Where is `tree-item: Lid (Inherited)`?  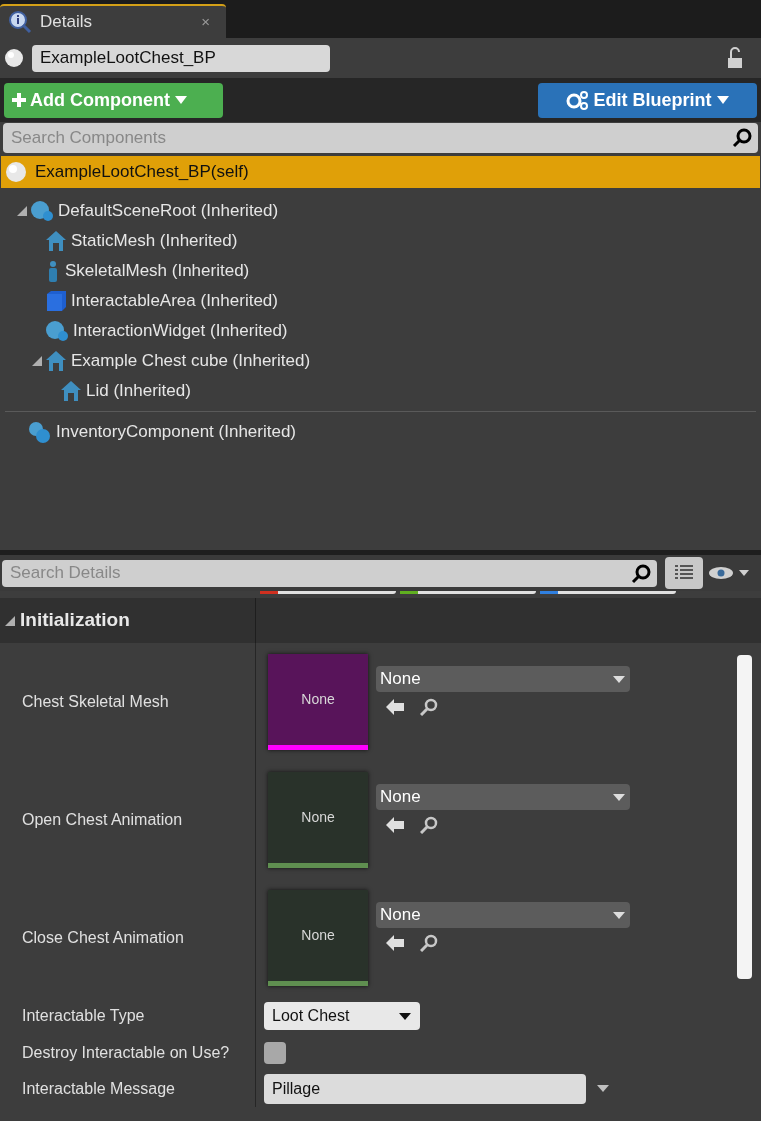
tree-item: Lid (Inherited) is located at coordinates (138, 391).